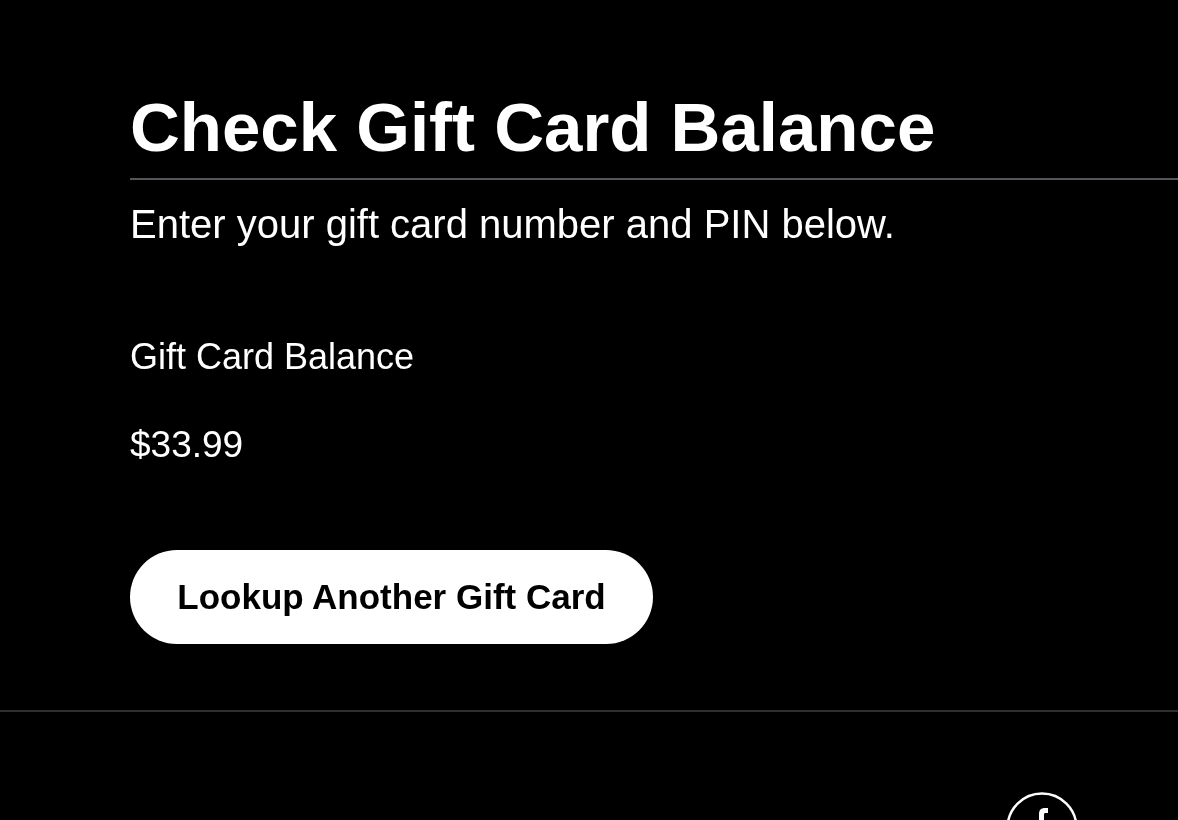 The image size is (1178, 820). What do you see at coordinates (533, 128) in the screenshot?
I see `page-title: Check Gift Card Balance` at bounding box center [533, 128].